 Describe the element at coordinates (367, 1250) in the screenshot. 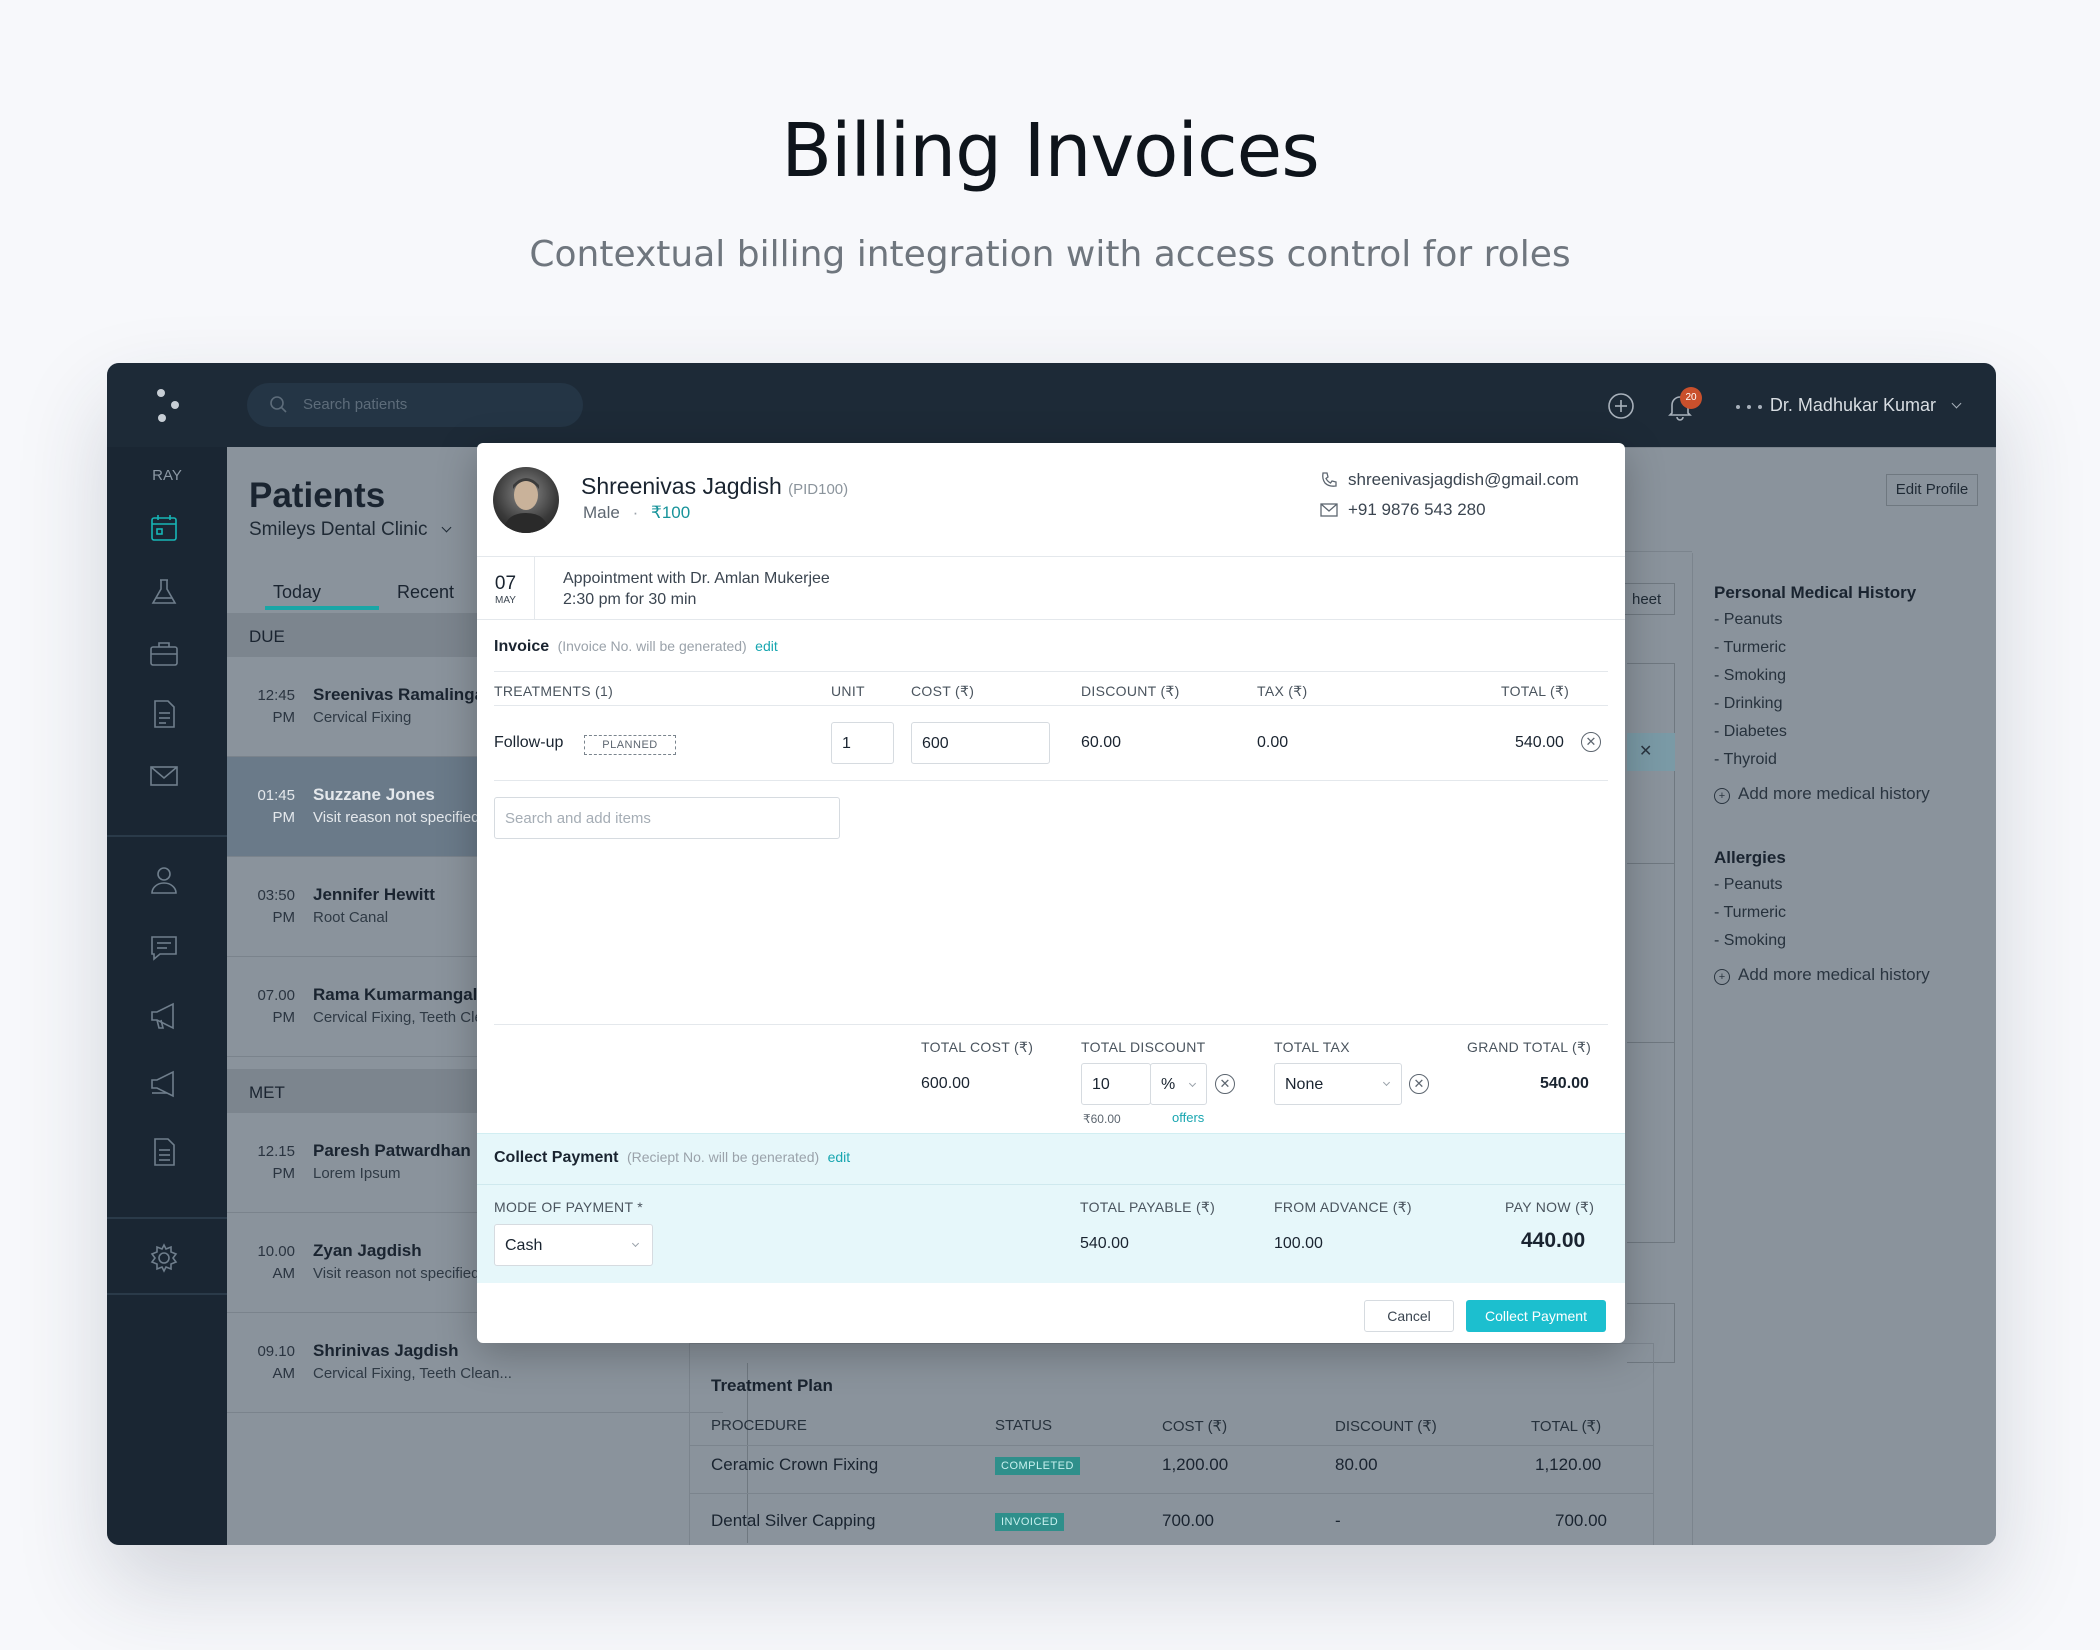

I see `patient-name: Zyan Jagdish` at that location.